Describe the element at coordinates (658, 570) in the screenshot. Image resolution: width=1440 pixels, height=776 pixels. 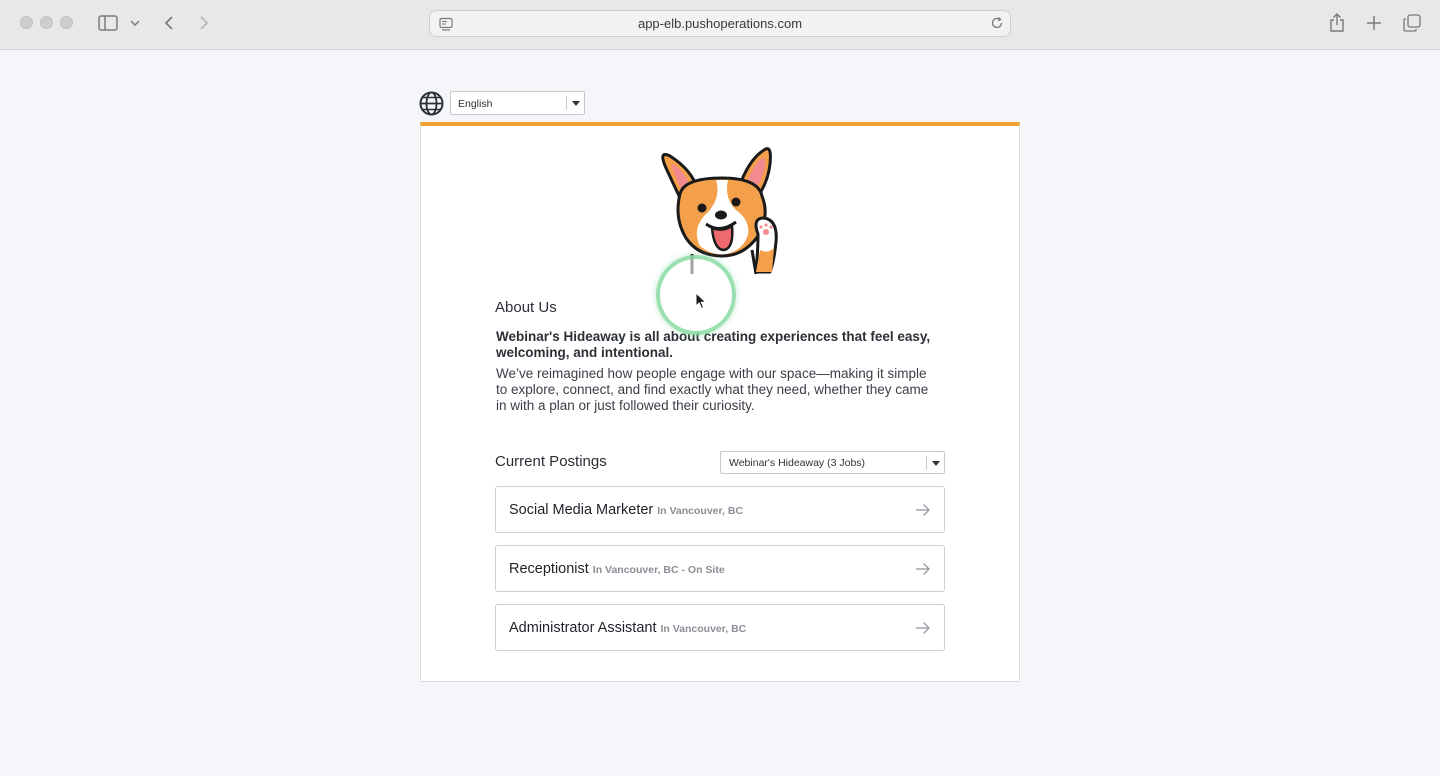
I see `job-location: In Vancouver, BC - On Site` at that location.